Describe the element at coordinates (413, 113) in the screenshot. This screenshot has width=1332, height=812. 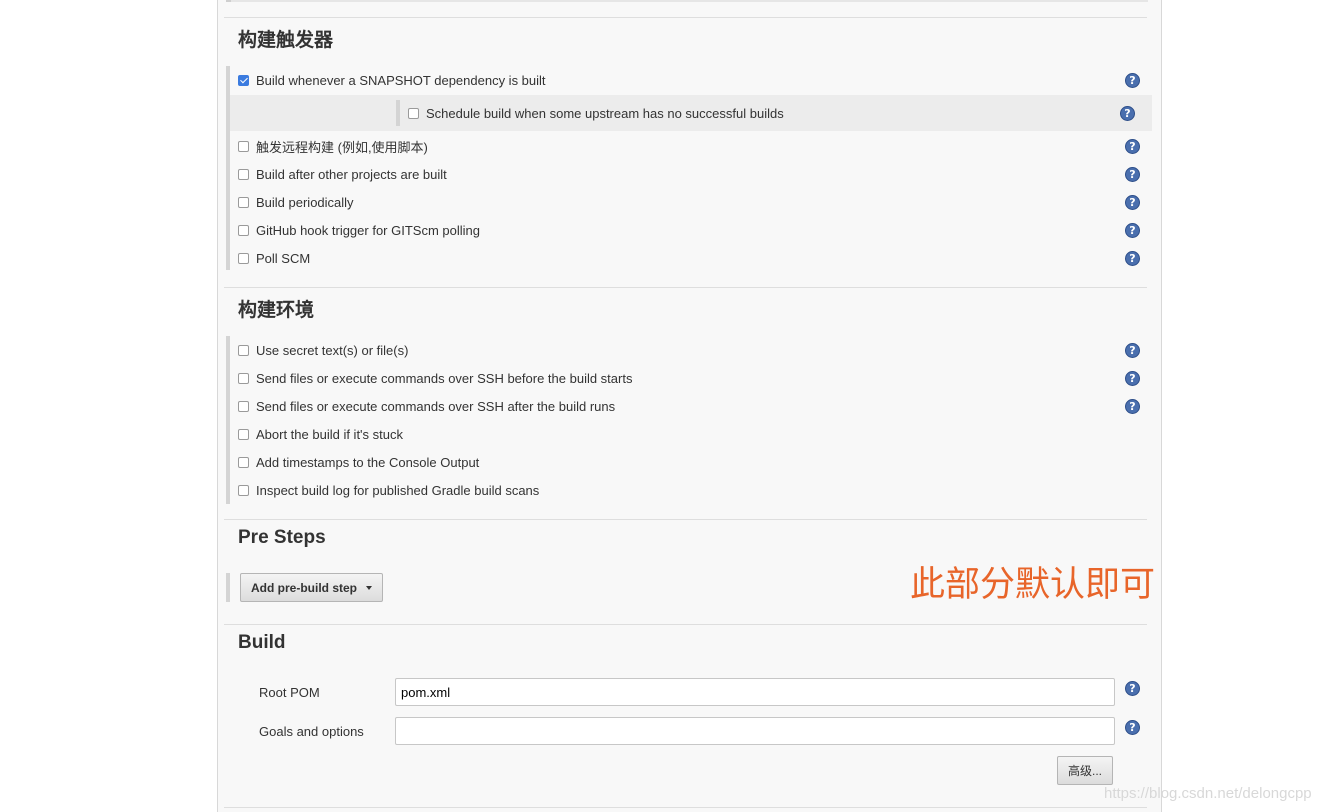
I see `checkbox-upstream-no-success` at that location.